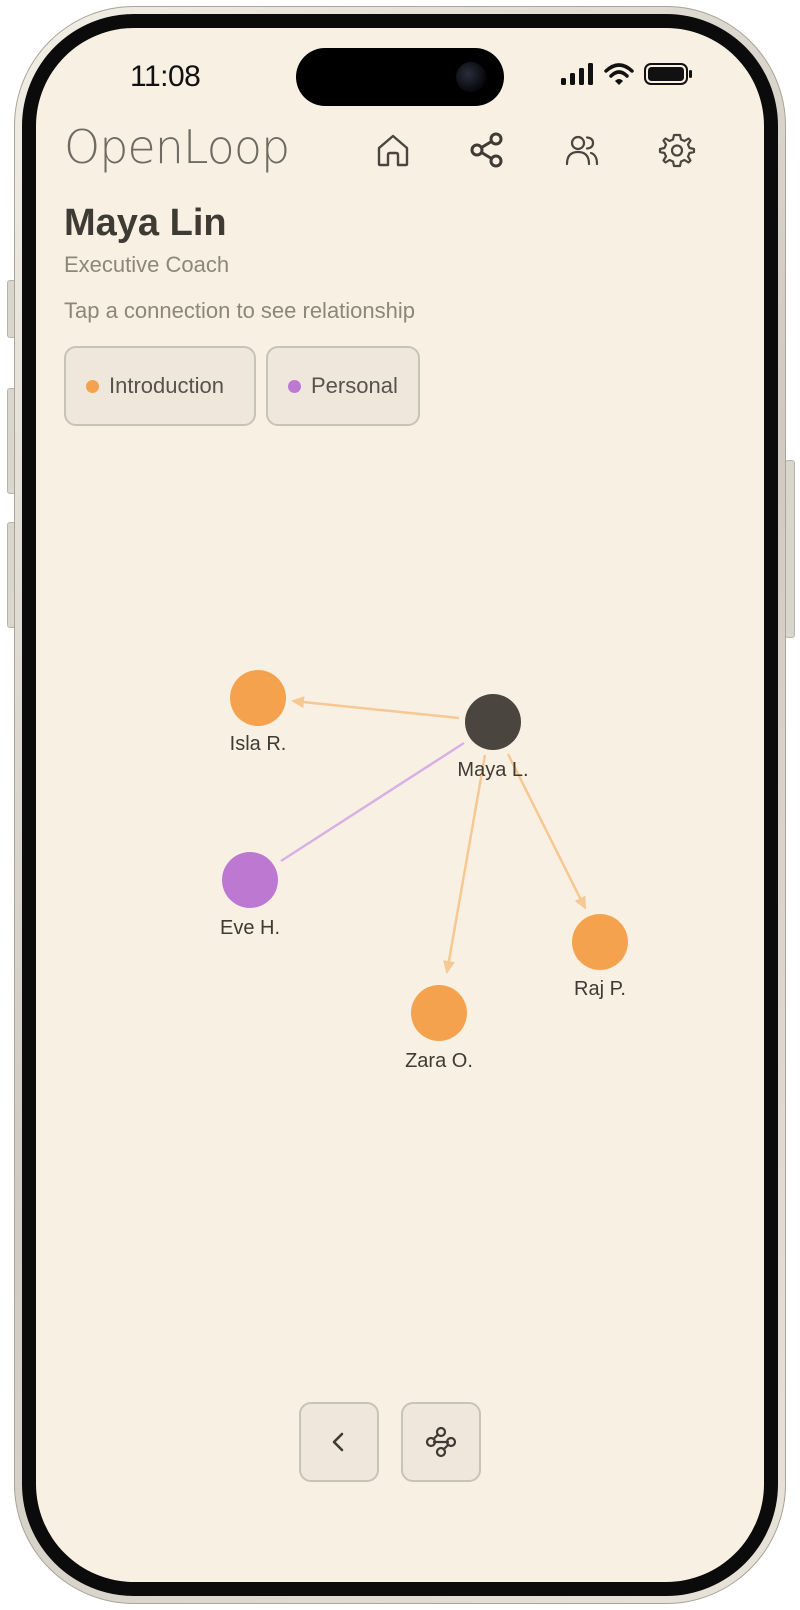 This screenshot has height=1610, width=800. Describe the element at coordinates (439, 1061) in the screenshot. I see `node-label: Zara O.` at that location.